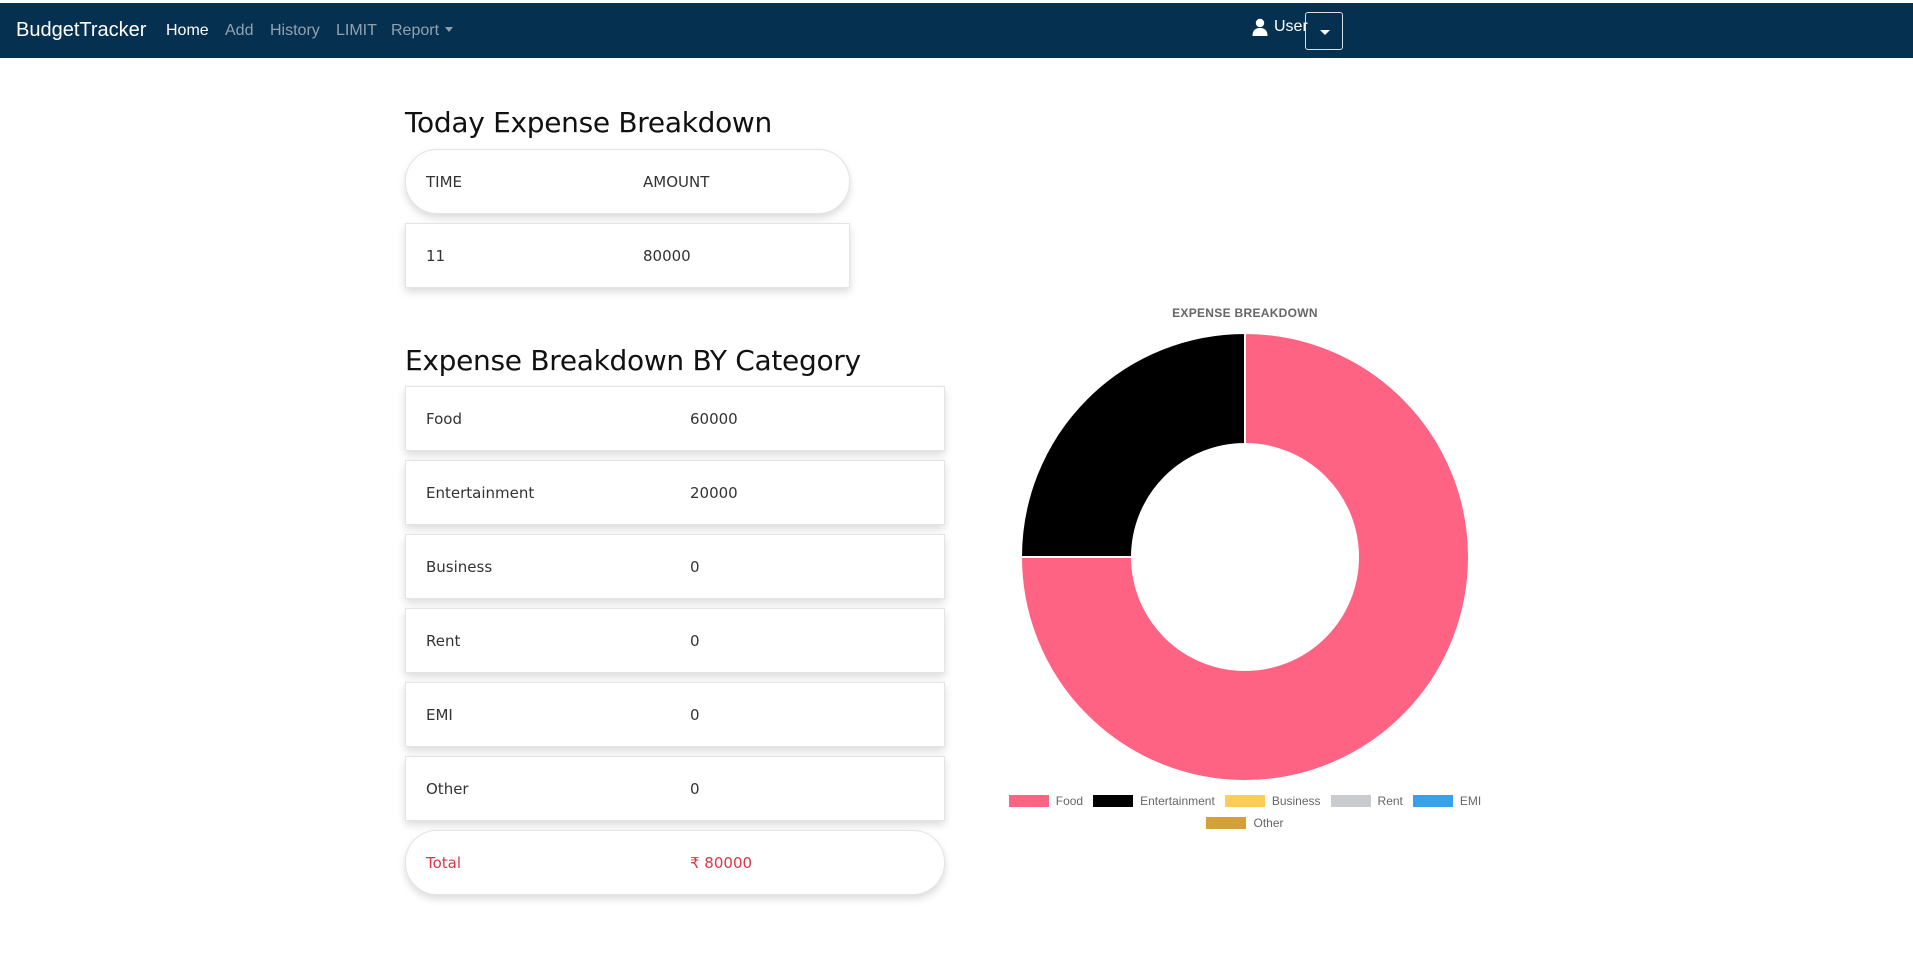  I want to click on legend-item-emi: EMI, so click(1447, 801).